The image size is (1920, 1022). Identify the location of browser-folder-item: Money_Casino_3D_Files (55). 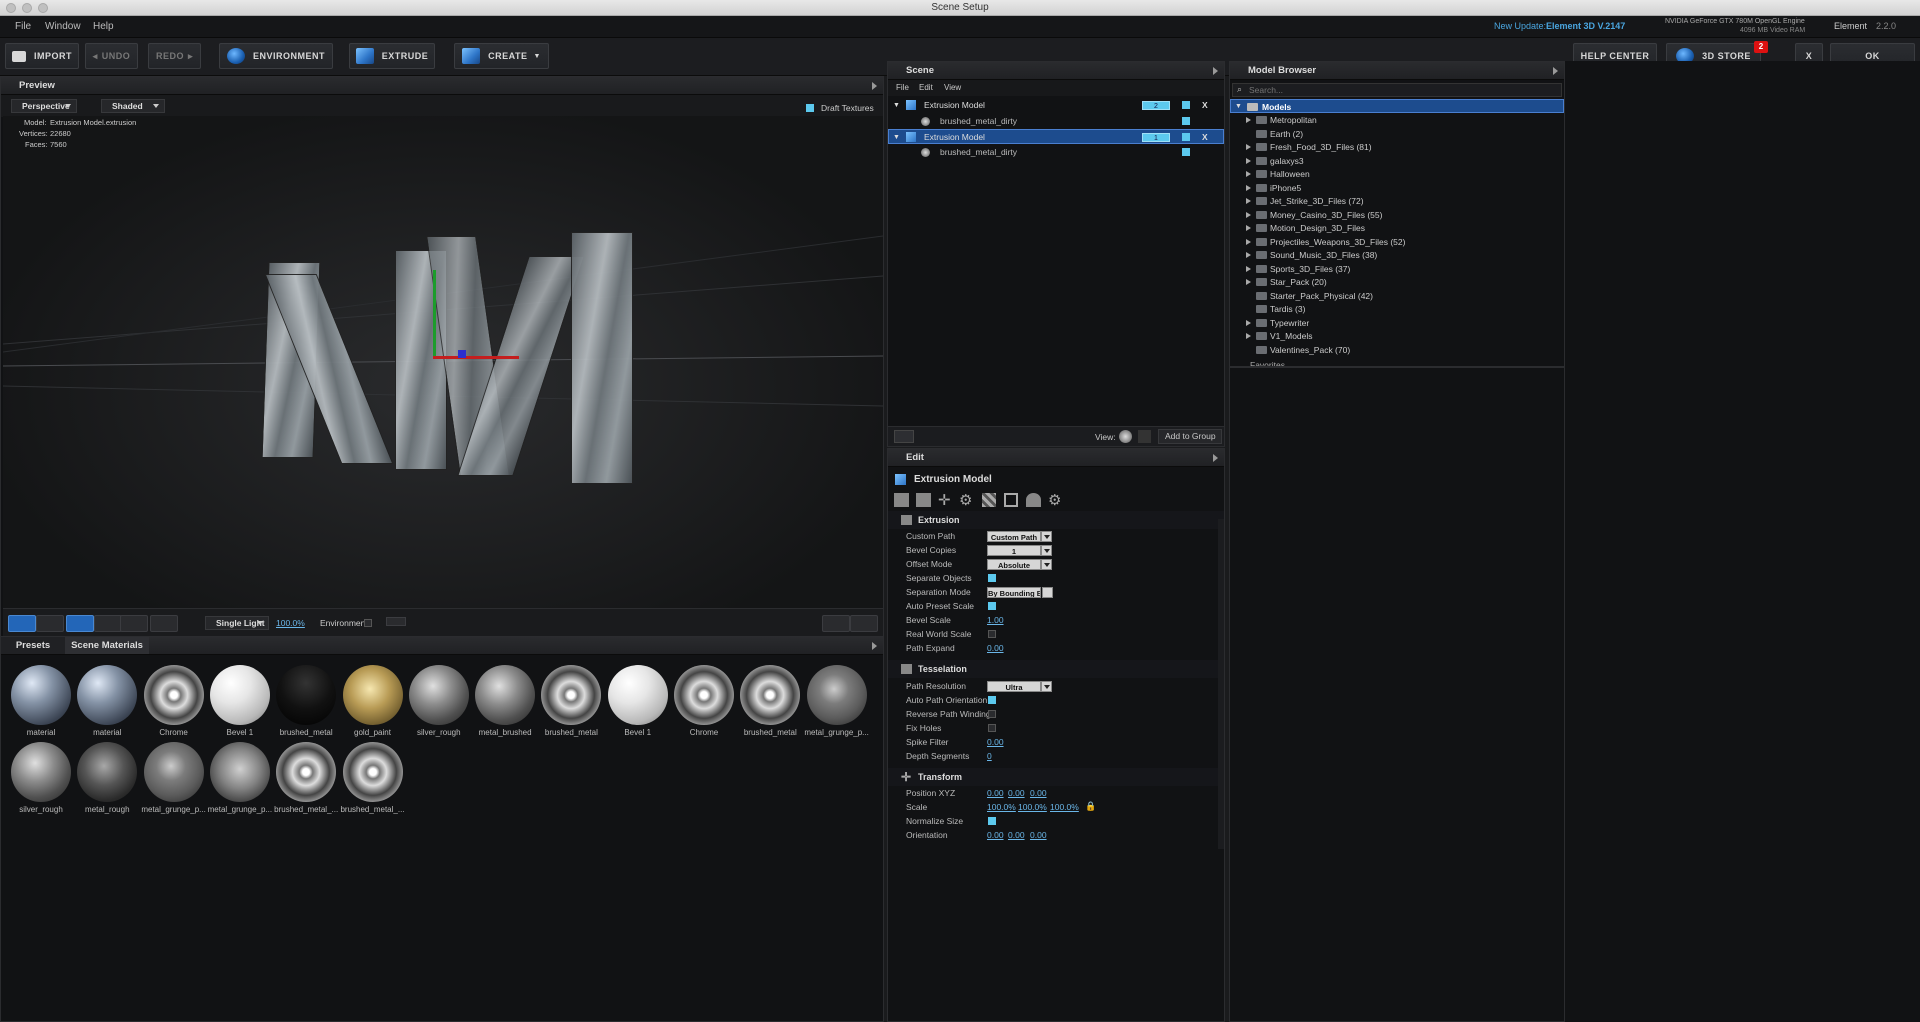
(1397, 215).